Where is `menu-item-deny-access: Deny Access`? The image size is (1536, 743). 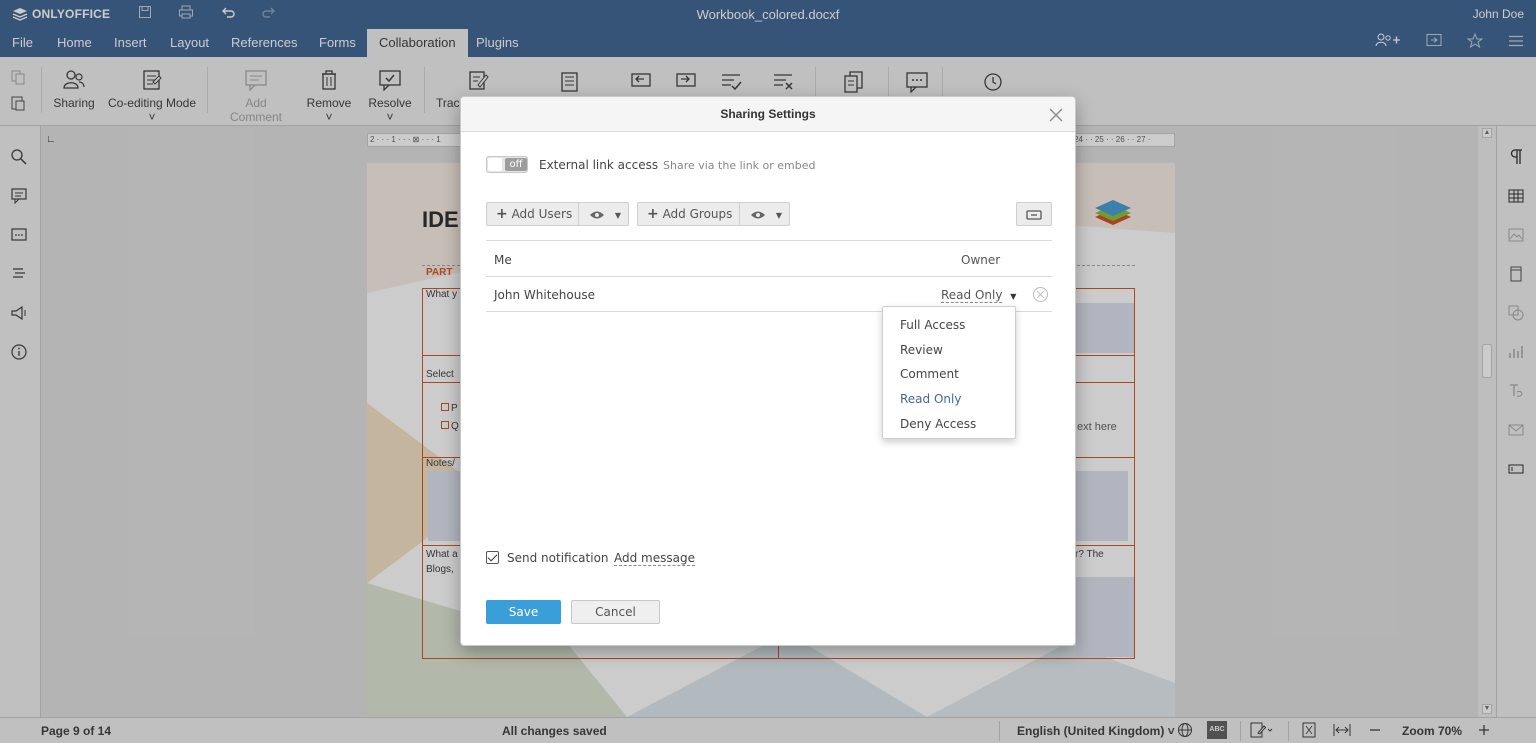 menu-item-deny-access: Deny Access is located at coordinates (949, 424).